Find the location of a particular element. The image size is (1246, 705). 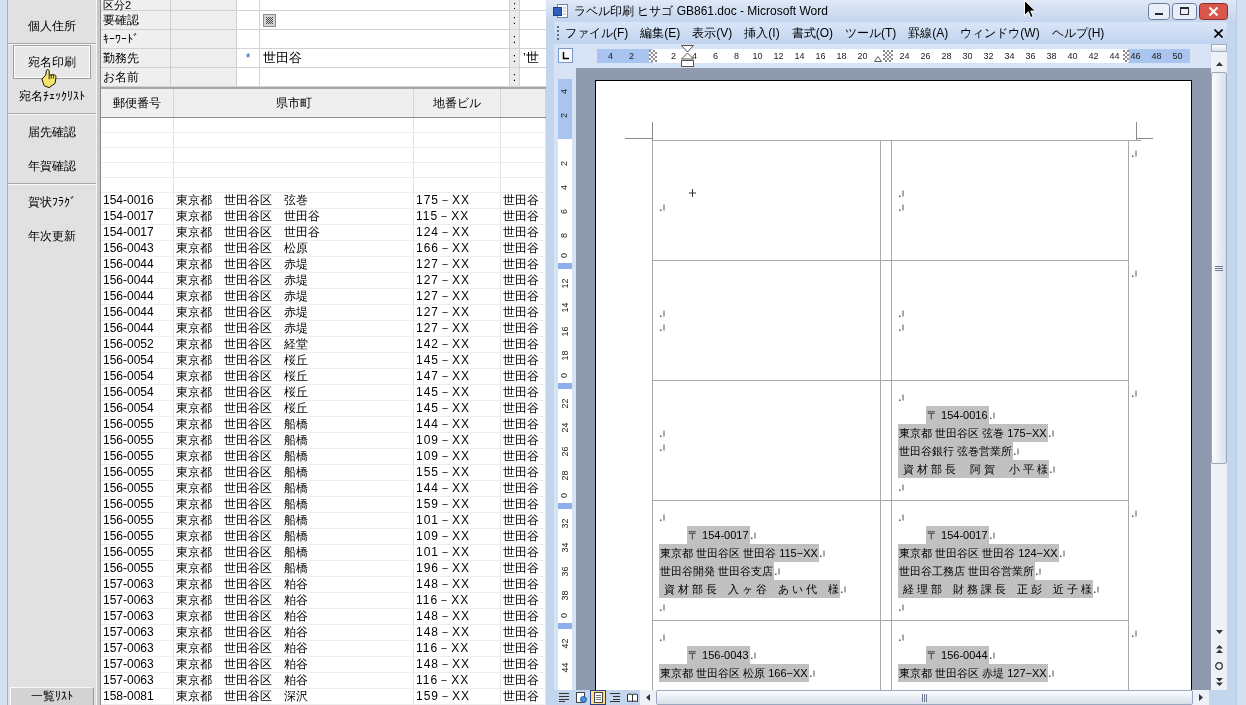

menu-item: 罫線(A) is located at coordinates (928, 33).